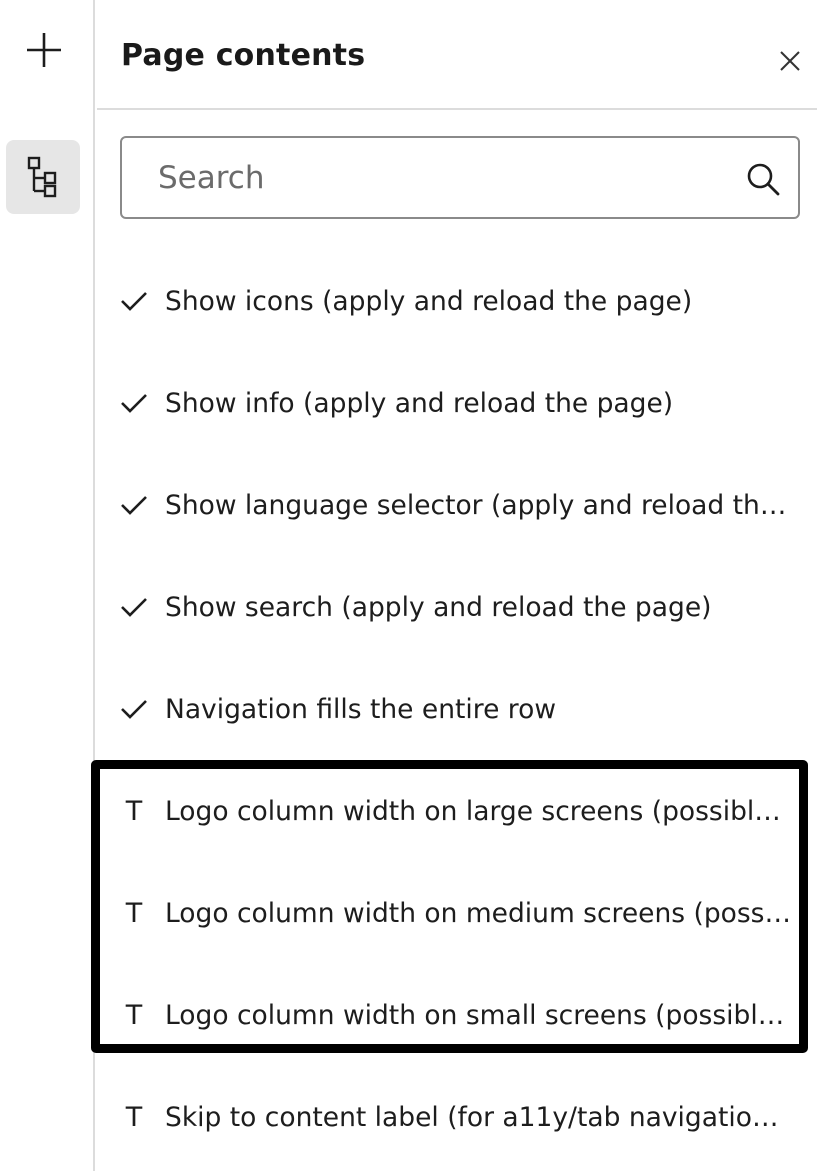 This screenshot has height=1171, width=817. What do you see at coordinates (429, 301) in the screenshot?
I see `list-item-label: Show icons (apply and reload the page)` at bounding box center [429, 301].